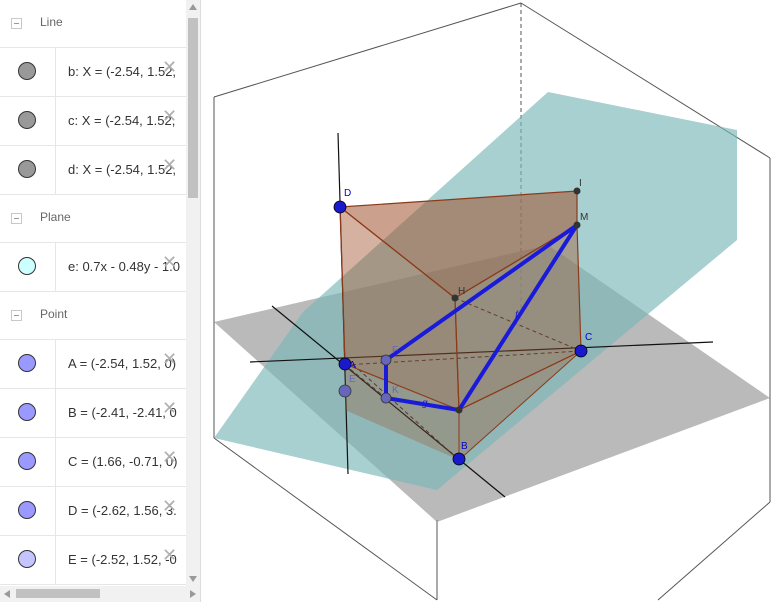  Describe the element at coordinates (93, 316) in the screenshot. I see `group-header-point: Point` at that location.